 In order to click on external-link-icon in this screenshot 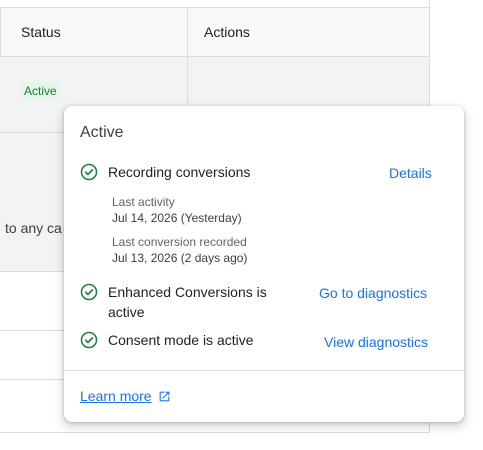, I will do `click(164, 396)`.